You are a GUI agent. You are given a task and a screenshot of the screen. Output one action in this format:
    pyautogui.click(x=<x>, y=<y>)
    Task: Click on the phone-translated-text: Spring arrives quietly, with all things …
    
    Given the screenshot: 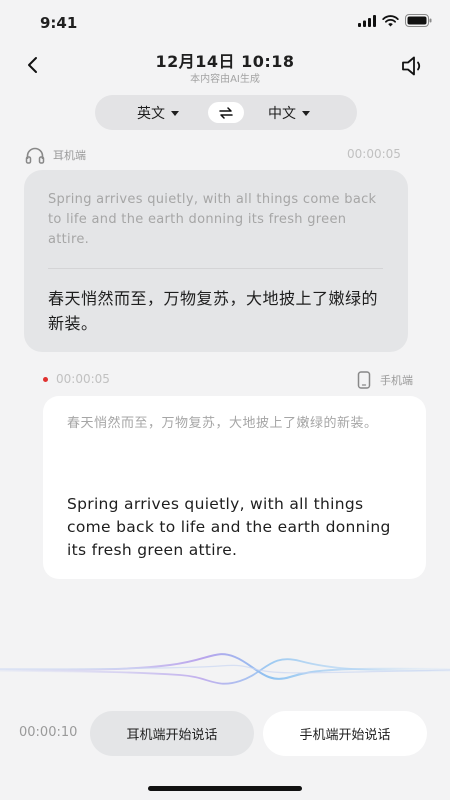 What is the action you would take?
    pyautogui.click(x=229, y=527)
    